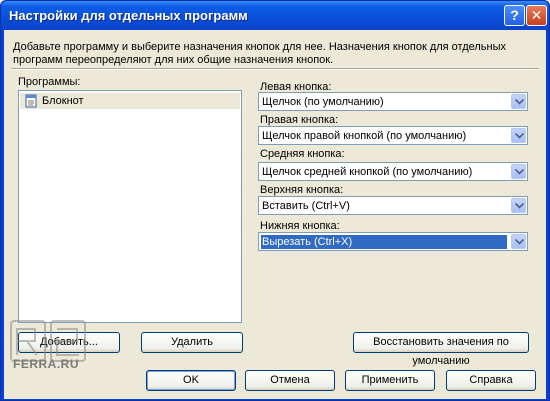 Image resolution: width=550 pixels, height=401 pixels. I want to click on r2-logo-watermark, so click(48, 341).